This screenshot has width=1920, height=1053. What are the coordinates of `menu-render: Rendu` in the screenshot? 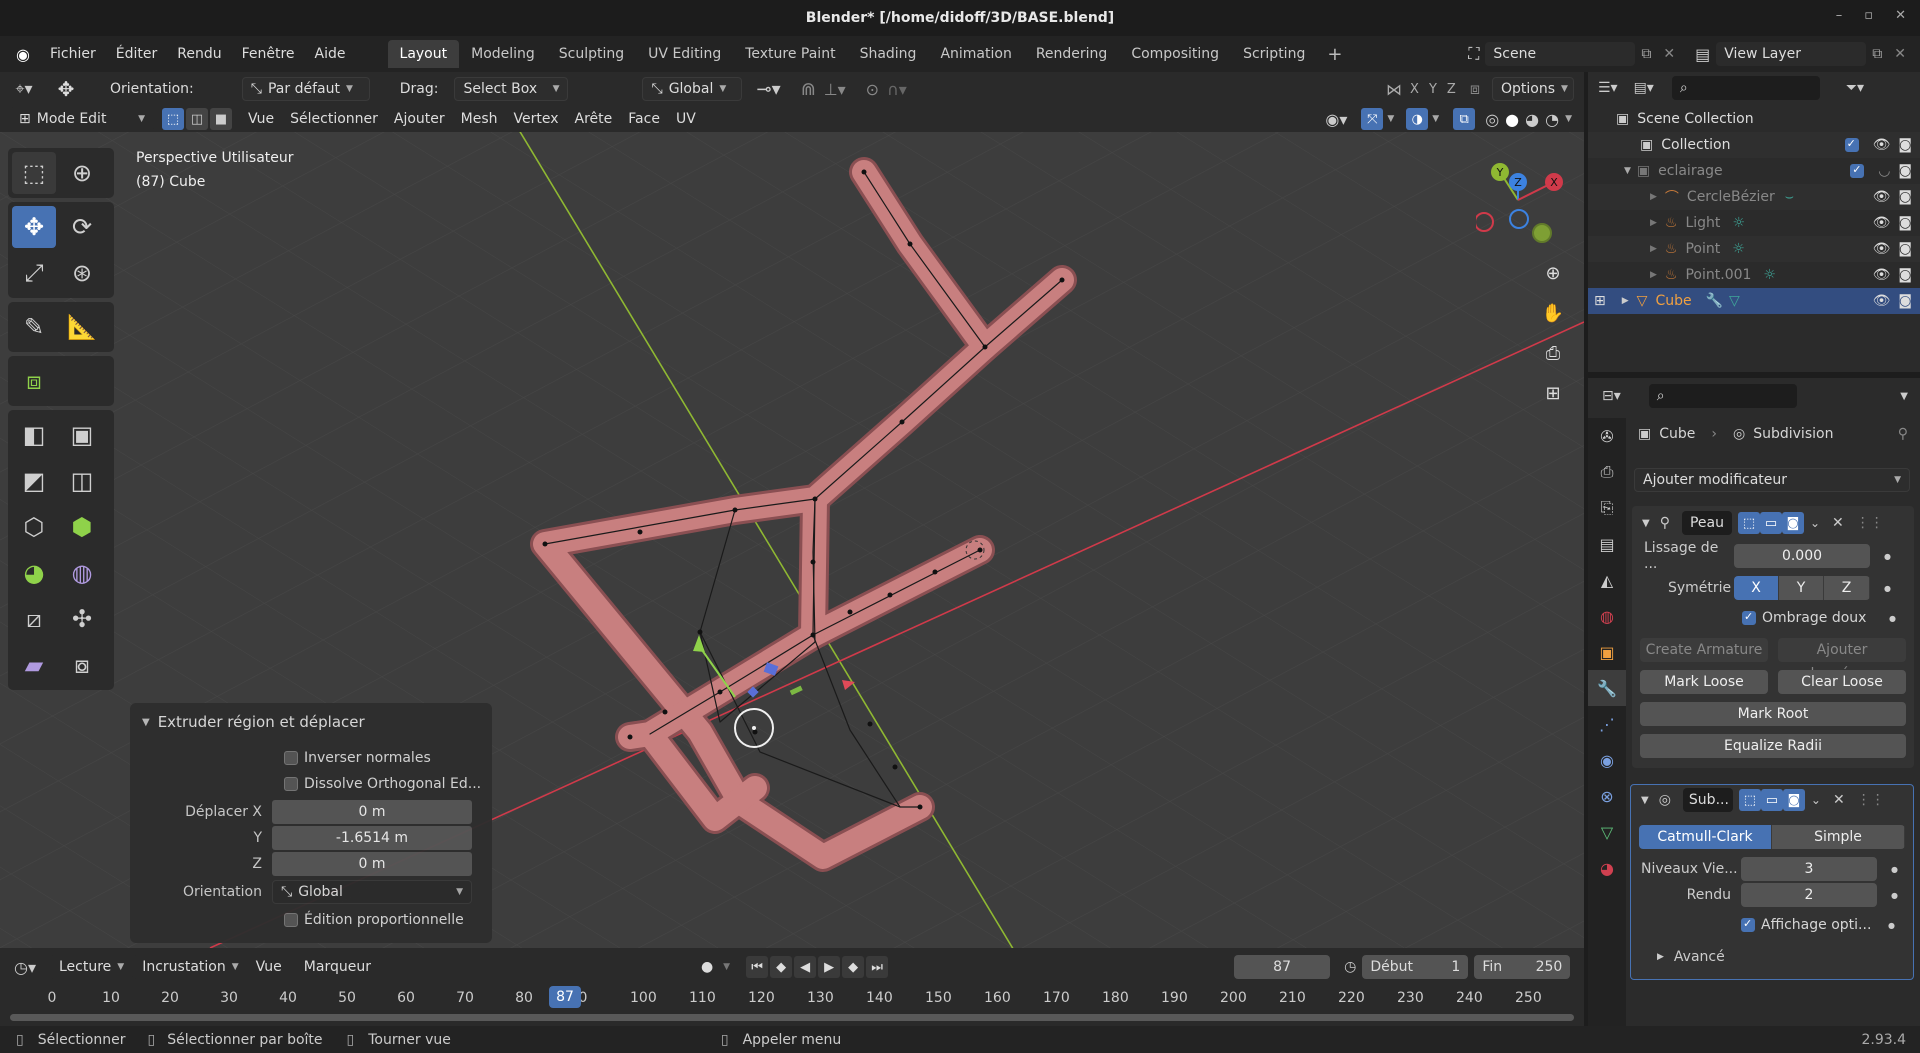 It's located at (199, 54).